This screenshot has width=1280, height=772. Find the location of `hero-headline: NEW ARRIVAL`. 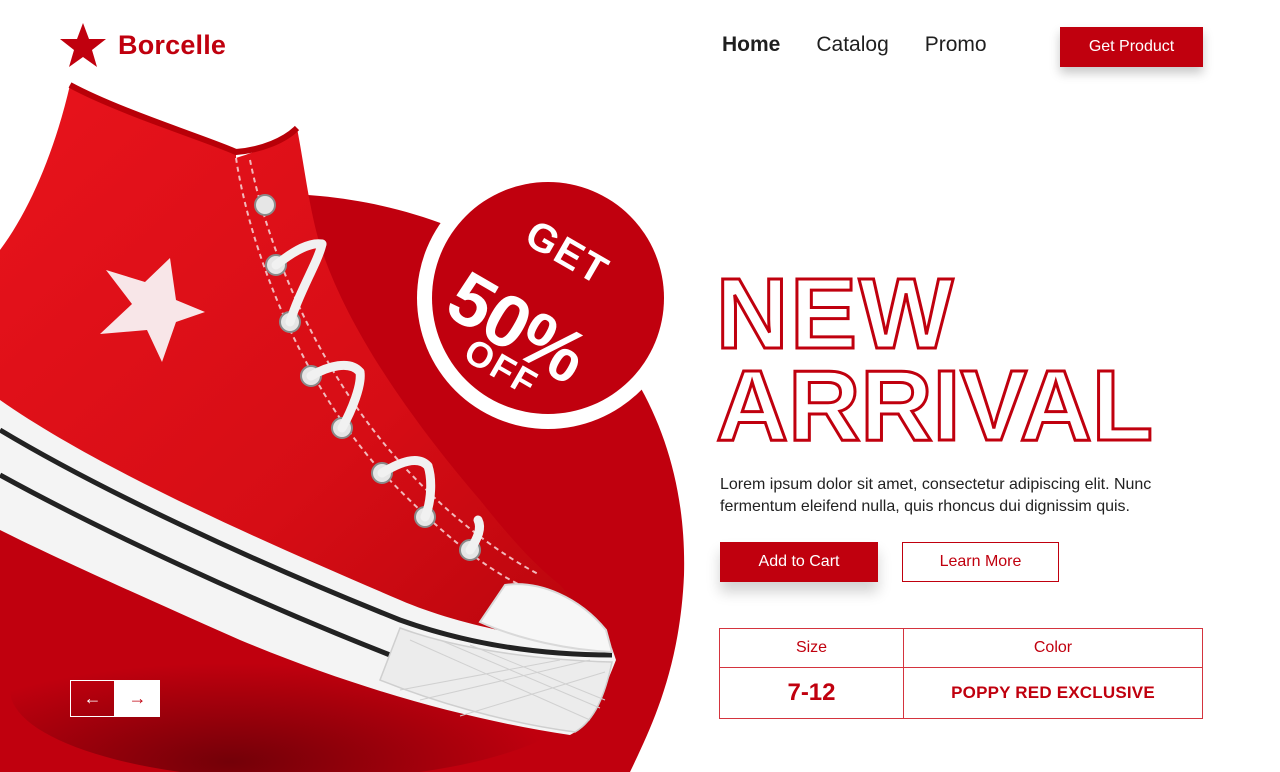

hero-headline: NEW ARRIVAL is located at coordinates (934, 360).